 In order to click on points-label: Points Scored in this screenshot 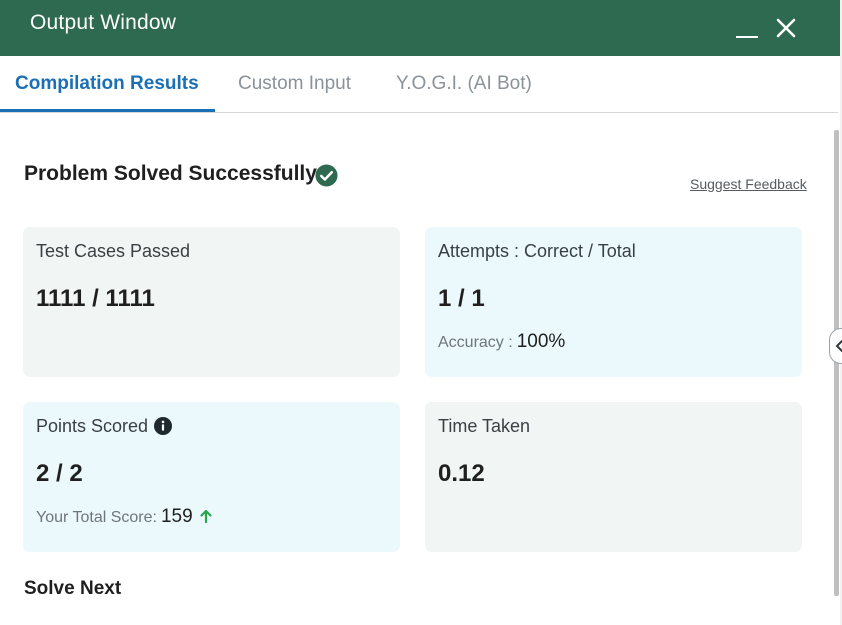, I will do `click(92, 426)`.